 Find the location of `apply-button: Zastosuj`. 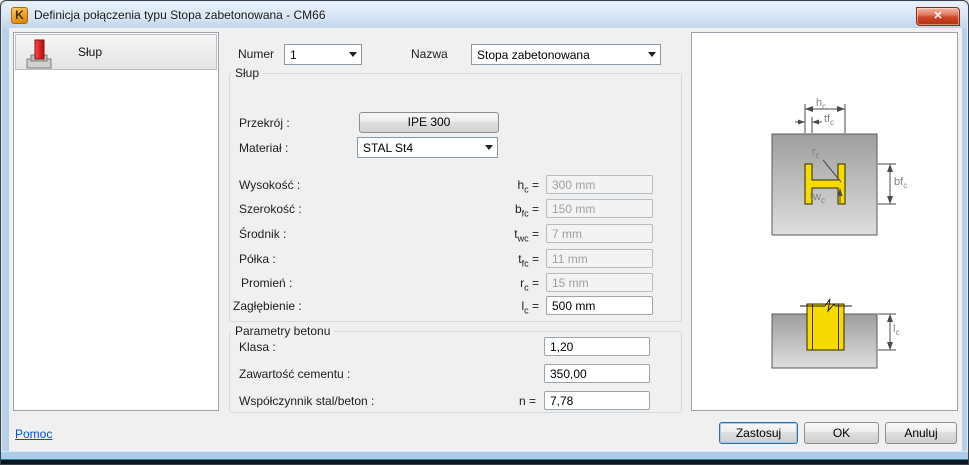

apply-button: Zastosuj is located at coordinates (758, 433).